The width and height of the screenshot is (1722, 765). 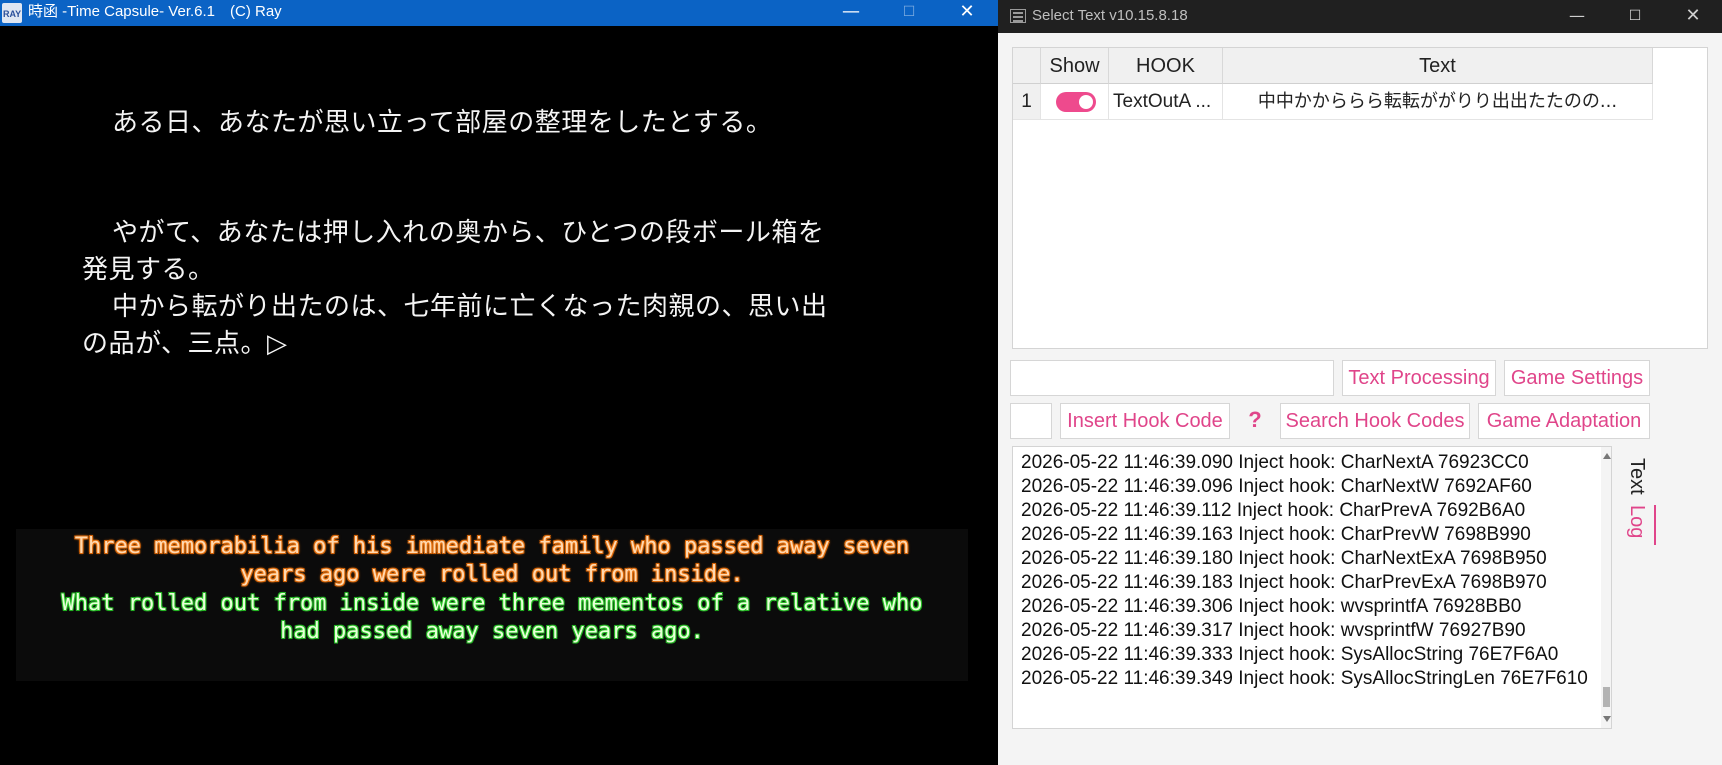 What do you see at coordinates (468, 233) in the screenshot?
I see `novel-line: やがて、あなたは押し入れの奥から、ひとつの段ボール箱を` at bounding box center [468, 233].